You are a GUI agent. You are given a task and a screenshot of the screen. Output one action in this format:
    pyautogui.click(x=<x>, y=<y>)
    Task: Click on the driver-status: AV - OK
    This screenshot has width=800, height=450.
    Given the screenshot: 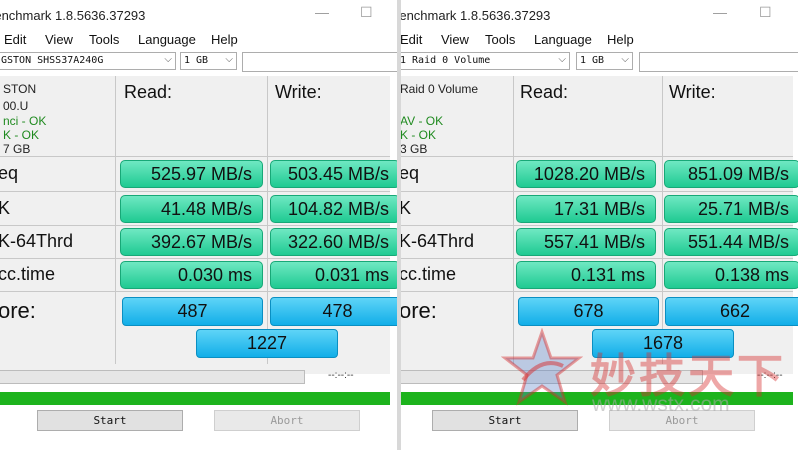 What is the action you would take?
    pyautogui.click(x=422, y=121)
    